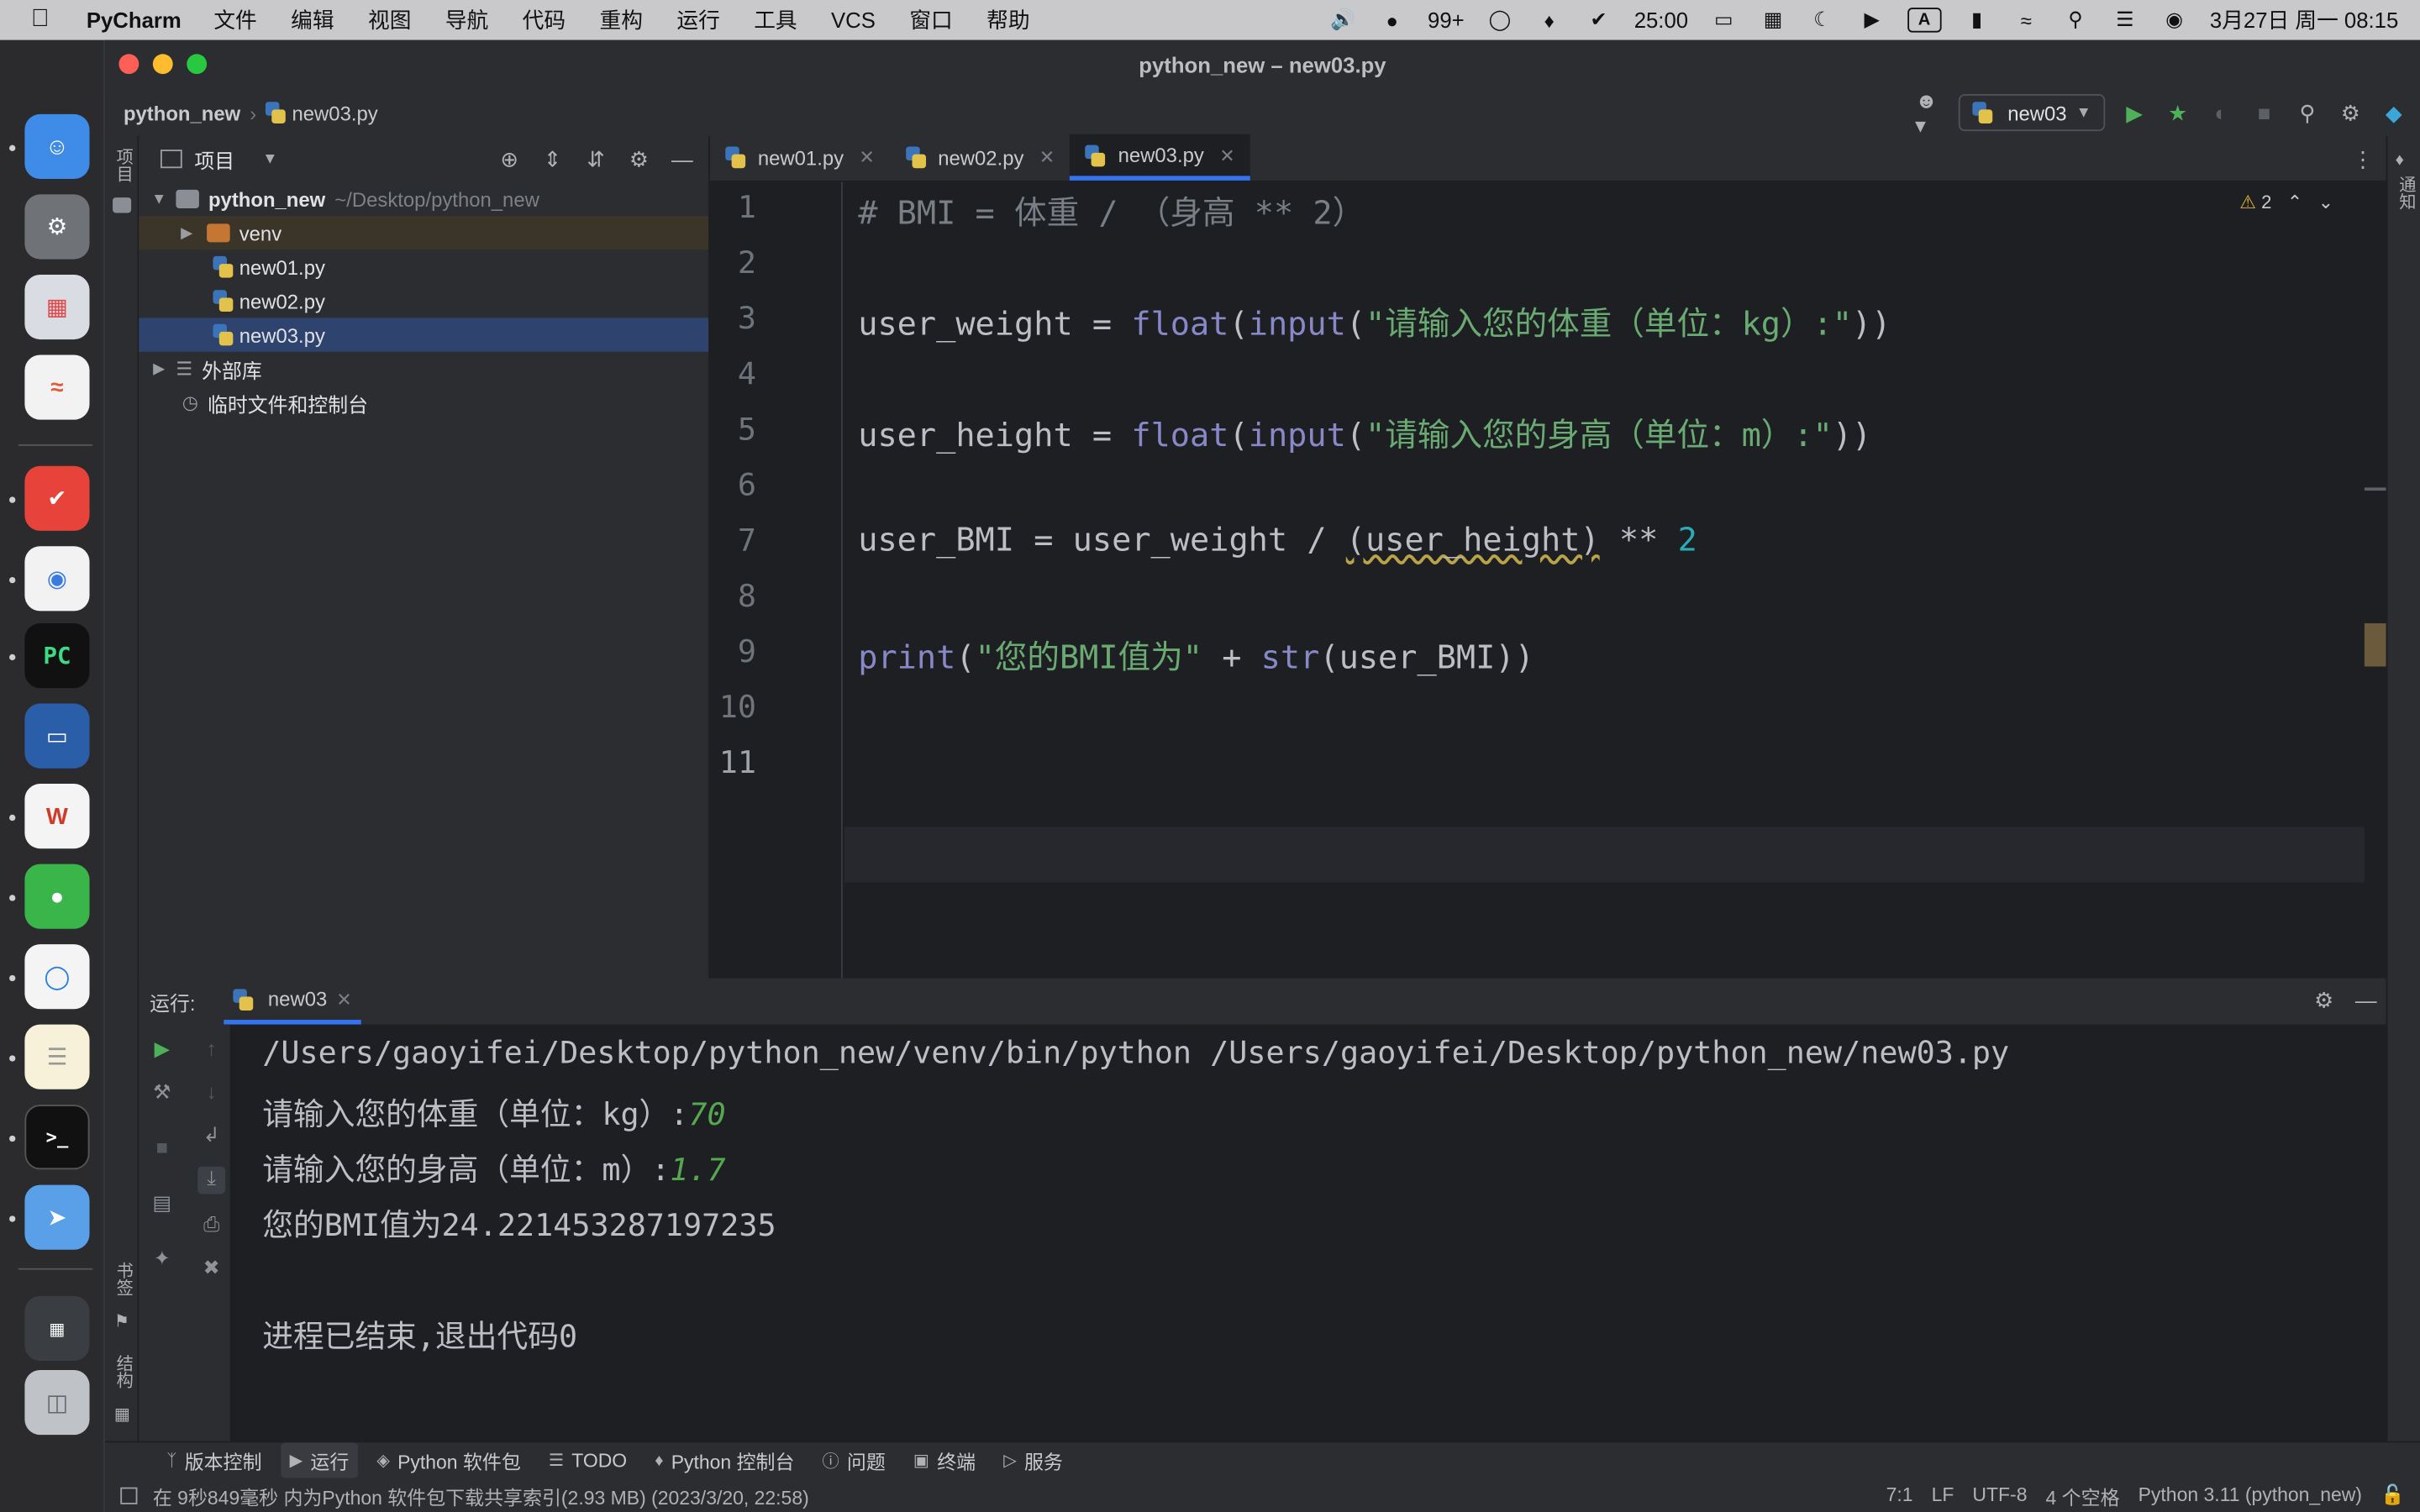 The width and height of the screenshot is (2420, 1512). Describe the element at coordinates (2174, 20) in the screenshot. I see `siri-icon: ◉` at that location.